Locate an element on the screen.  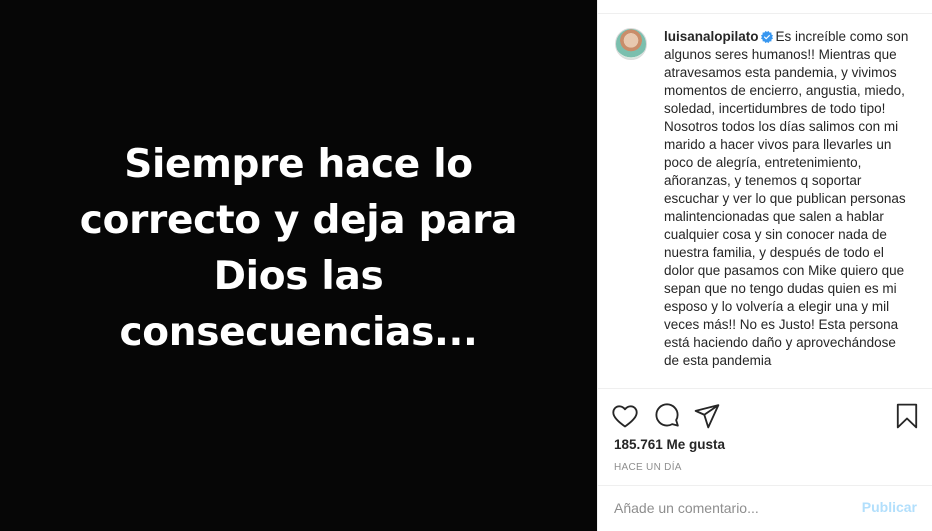
comment-input is located at coordinates (734, 508).